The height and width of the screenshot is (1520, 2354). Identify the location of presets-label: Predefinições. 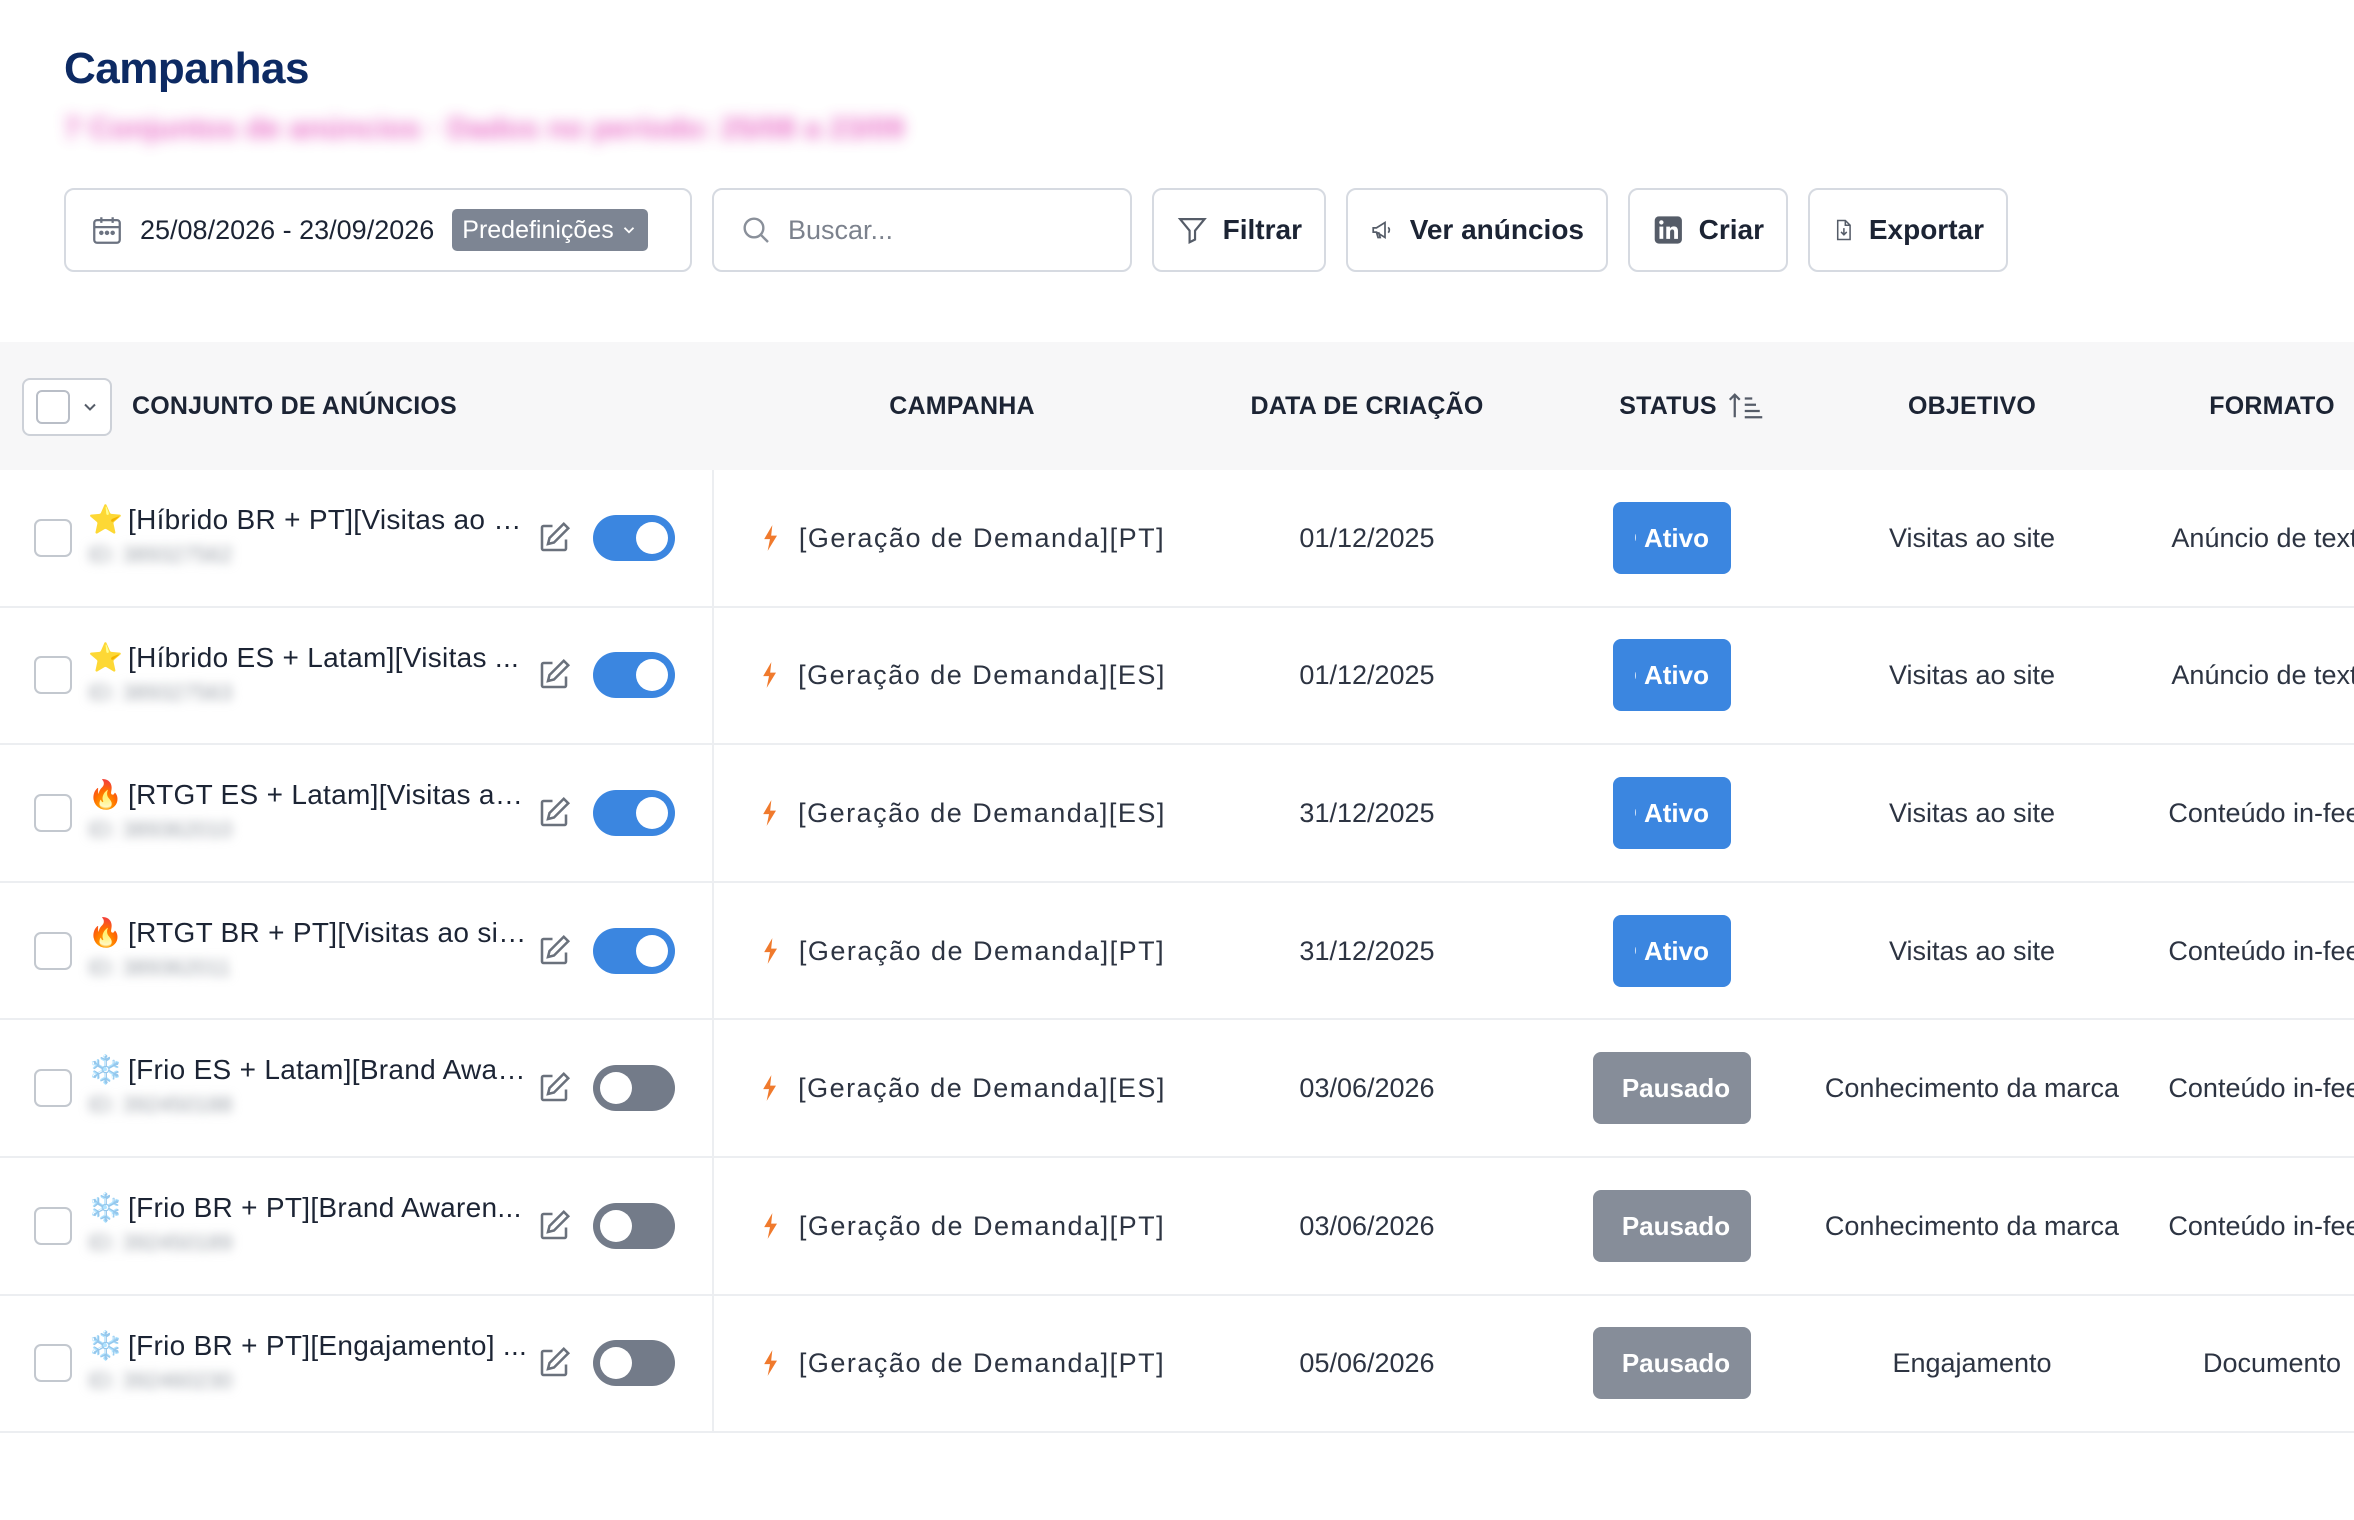
(538, 229).